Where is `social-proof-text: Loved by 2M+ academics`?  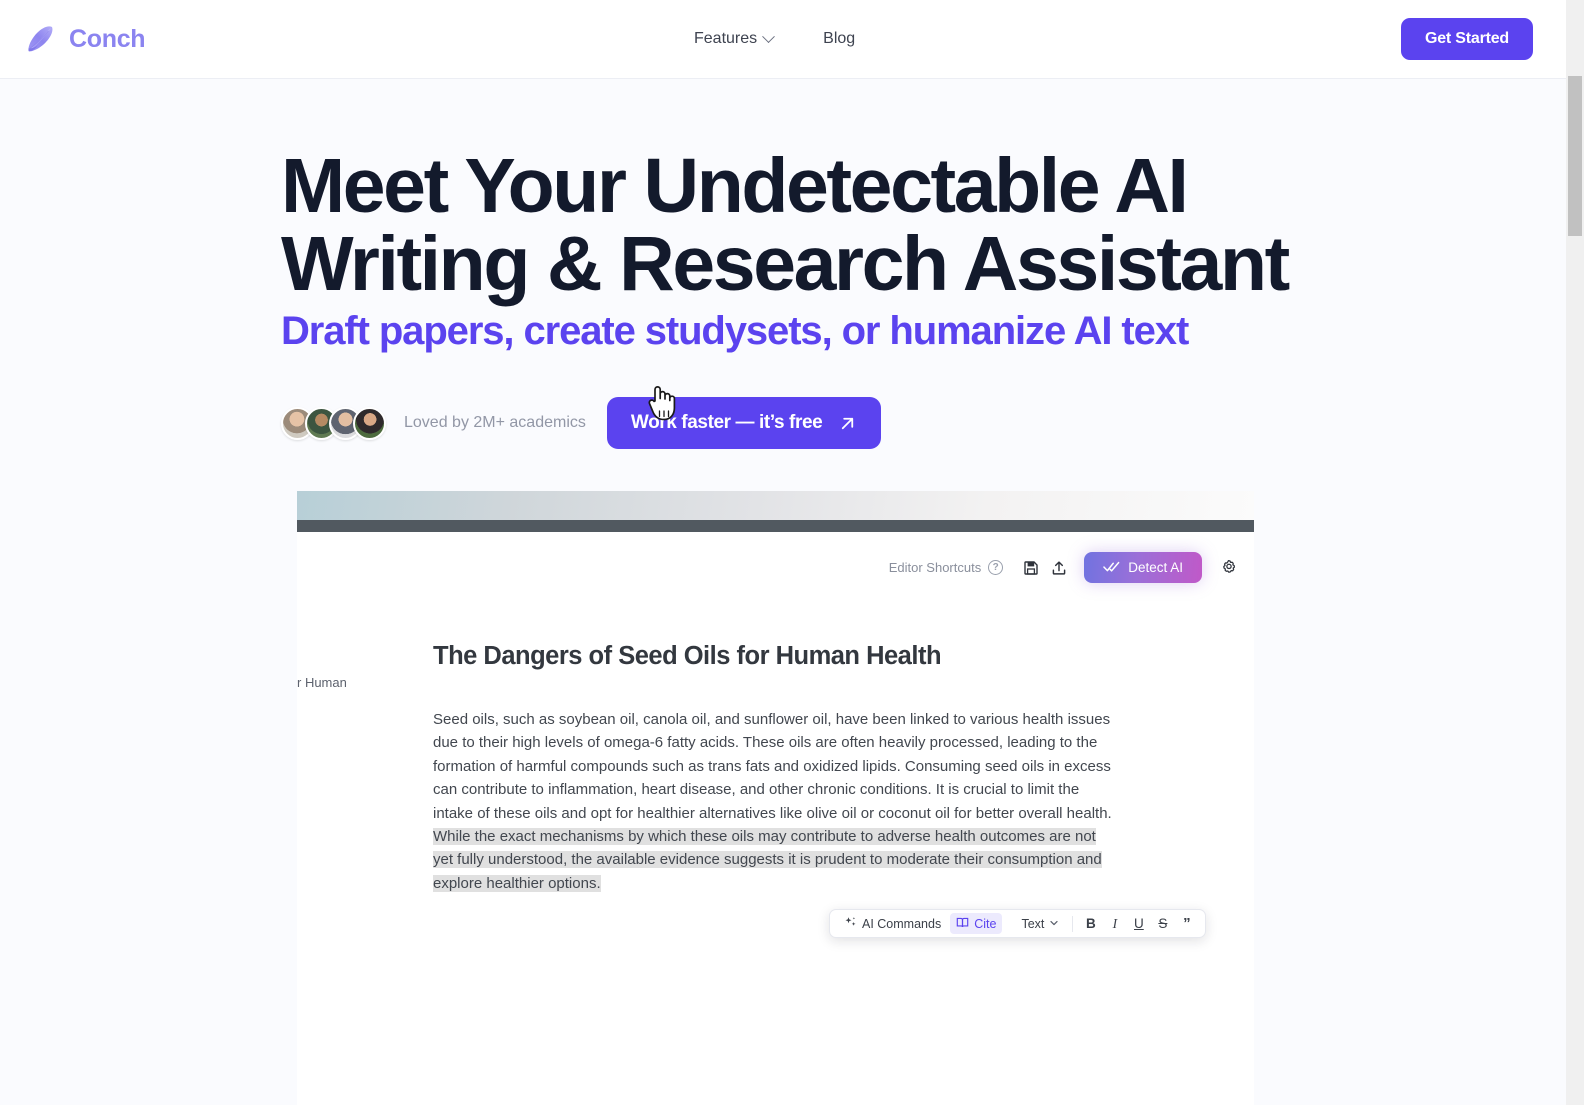 social-proof-text: Loved by 2M+ academics is located at coordinates (495, 422).